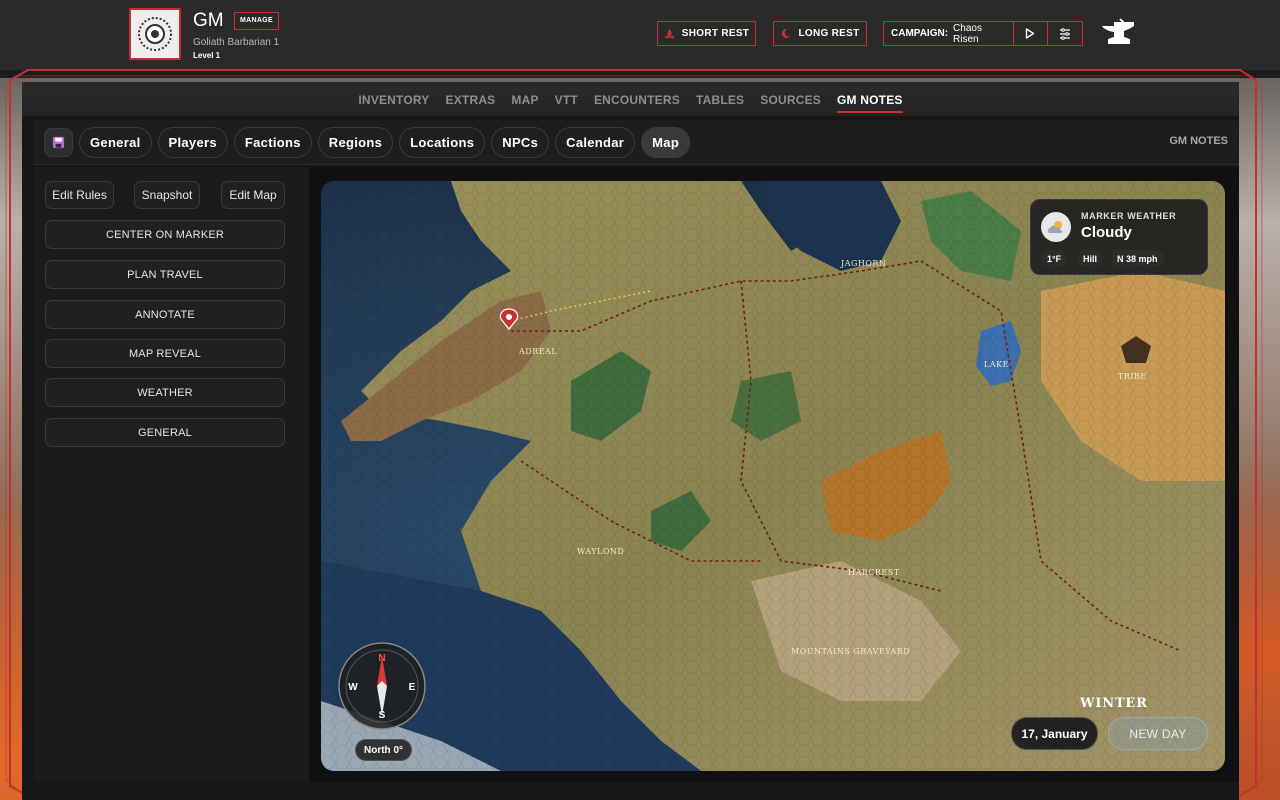 This screenshot has height=800, width=1280. Describe the element at coordinates (790, 99) in the screenshot. I see `tab-sources: SOURCES` at that location.